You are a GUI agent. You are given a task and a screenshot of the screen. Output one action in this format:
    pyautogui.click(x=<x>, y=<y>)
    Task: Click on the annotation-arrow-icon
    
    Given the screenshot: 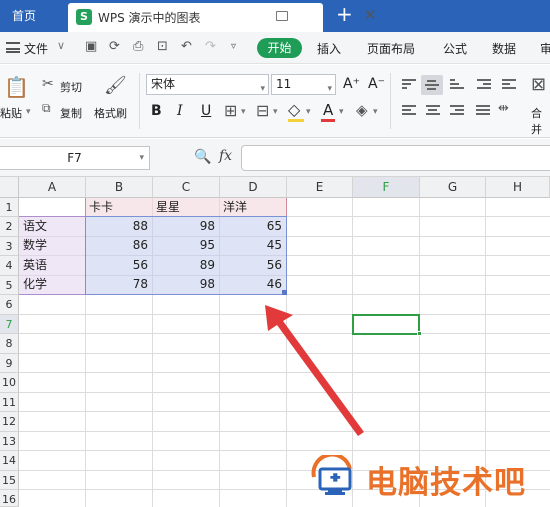 What is the action you would take?
    pyautogui.click(x=314, y=370)
    